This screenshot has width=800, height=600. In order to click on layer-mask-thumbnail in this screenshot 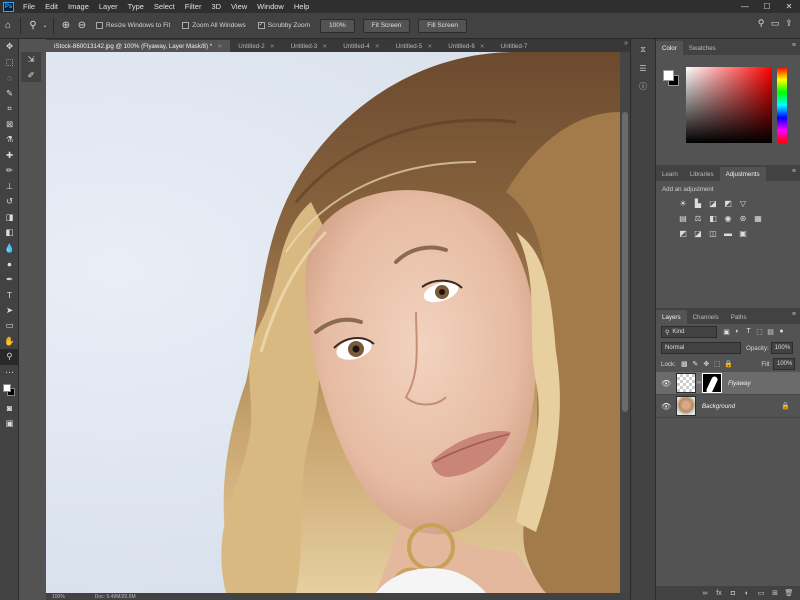, I will do `click(712, 383)`.